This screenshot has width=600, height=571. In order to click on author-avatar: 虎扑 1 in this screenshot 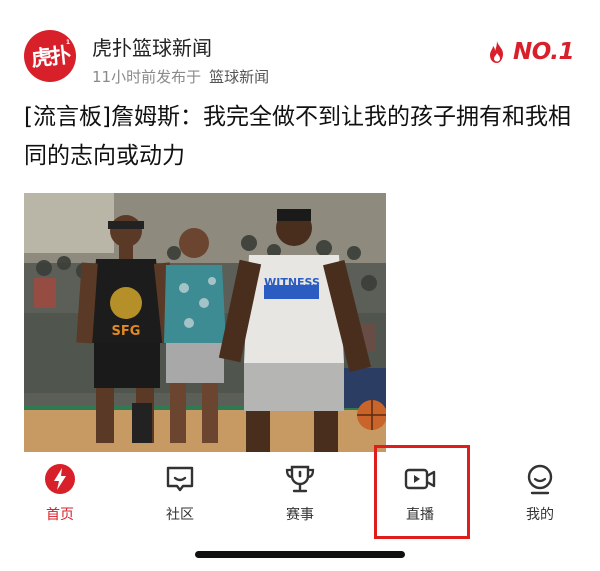, I will do `click(50, 56)`.